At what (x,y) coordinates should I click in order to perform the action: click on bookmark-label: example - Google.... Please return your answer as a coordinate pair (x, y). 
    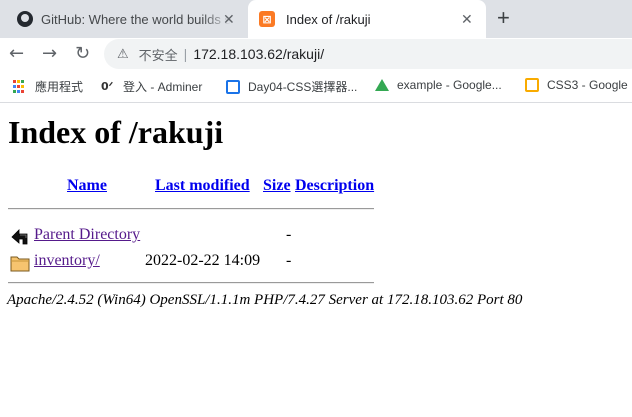
    Looking at the image, I should click on (449, 85).